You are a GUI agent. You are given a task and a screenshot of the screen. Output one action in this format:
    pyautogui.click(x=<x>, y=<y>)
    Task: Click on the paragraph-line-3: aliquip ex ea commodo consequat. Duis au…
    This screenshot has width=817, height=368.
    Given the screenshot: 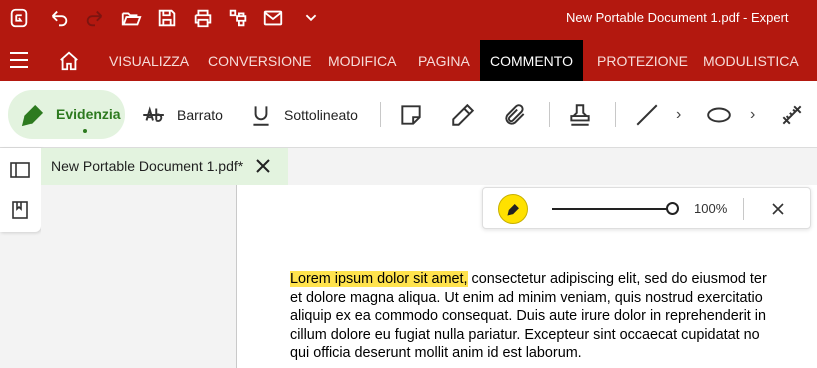 What is the action you would take?
    pyautogui.click(x=528, y=316)
    